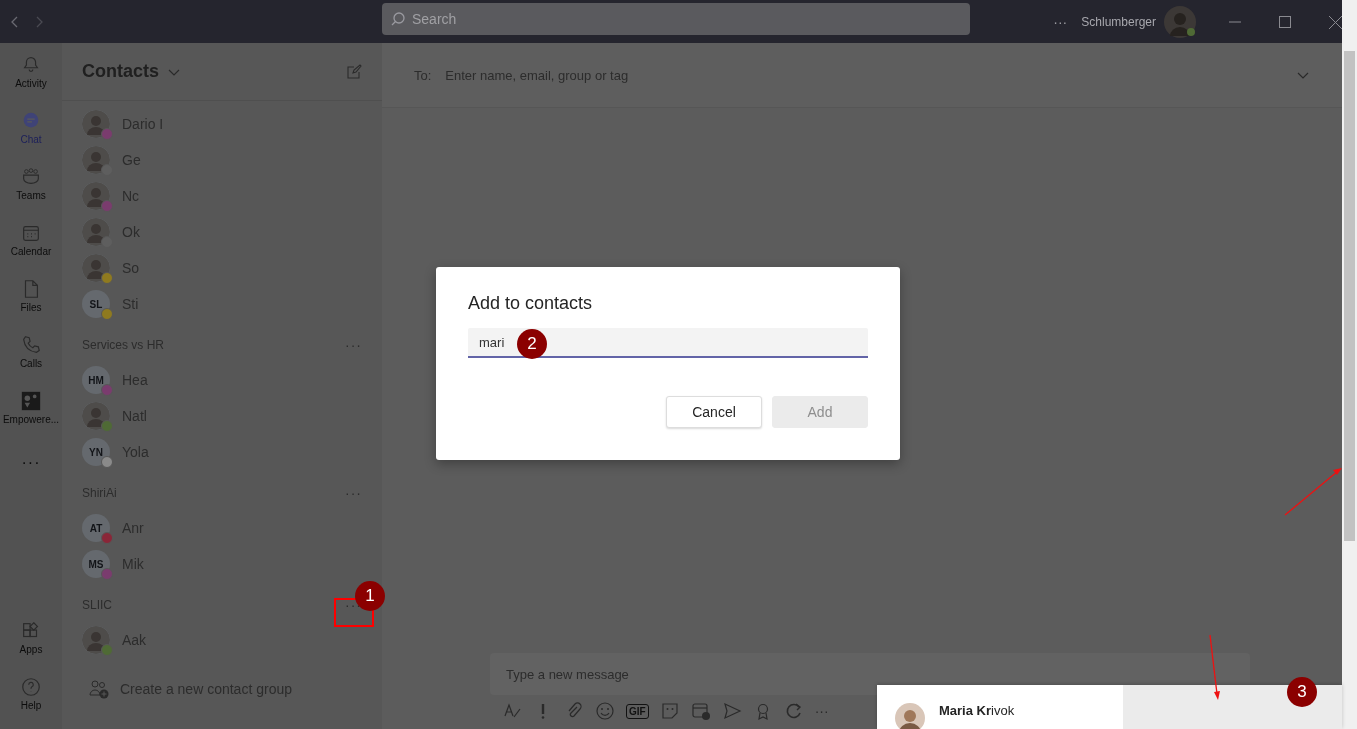 This screenshot has height=729, width=1357. Describe the element at coordinates (731, 711) in the screenshot. I see `send-icon` at that location.